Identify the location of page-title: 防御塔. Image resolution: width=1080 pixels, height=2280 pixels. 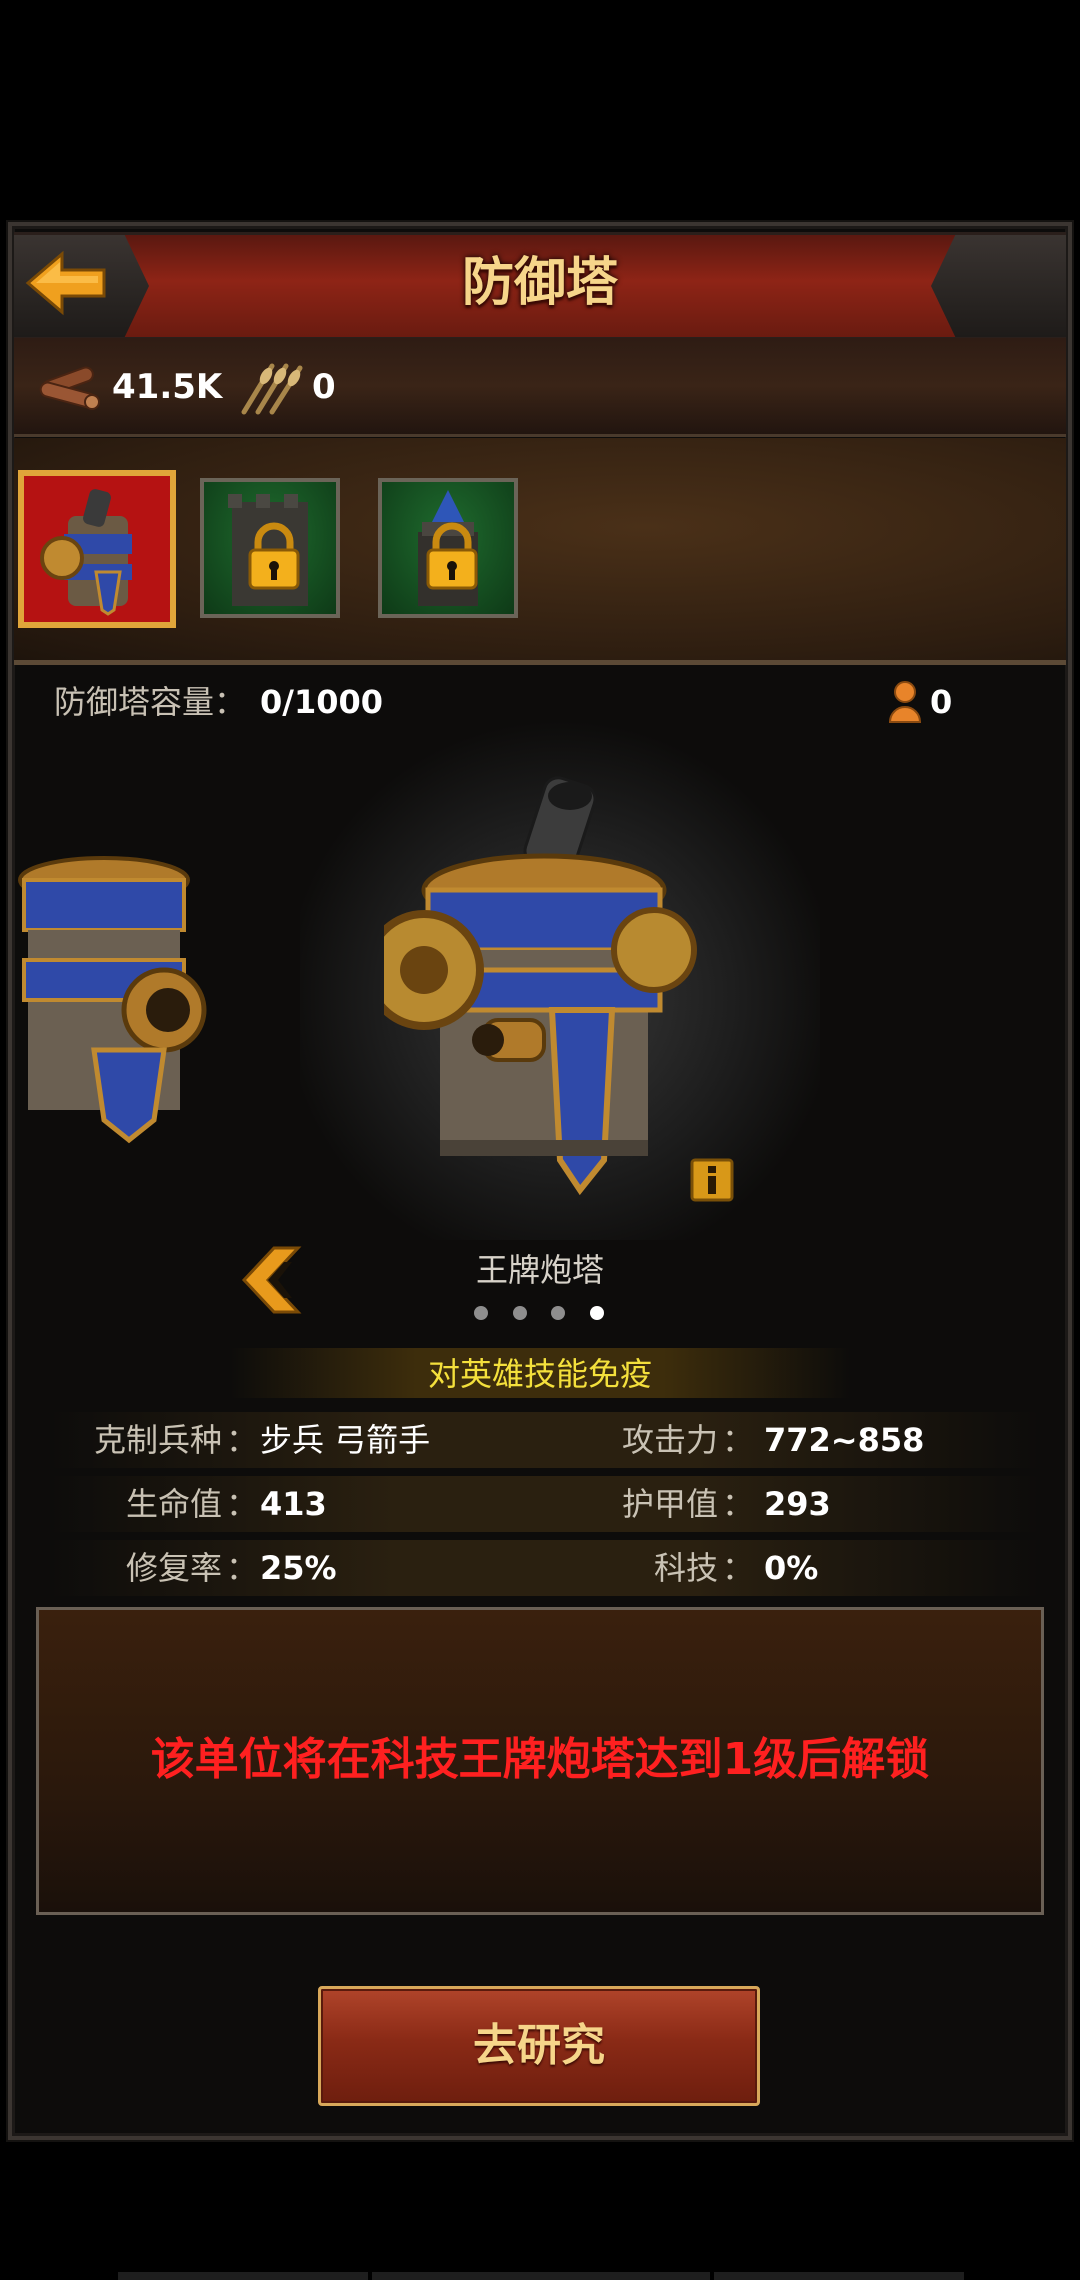
(539, 283).